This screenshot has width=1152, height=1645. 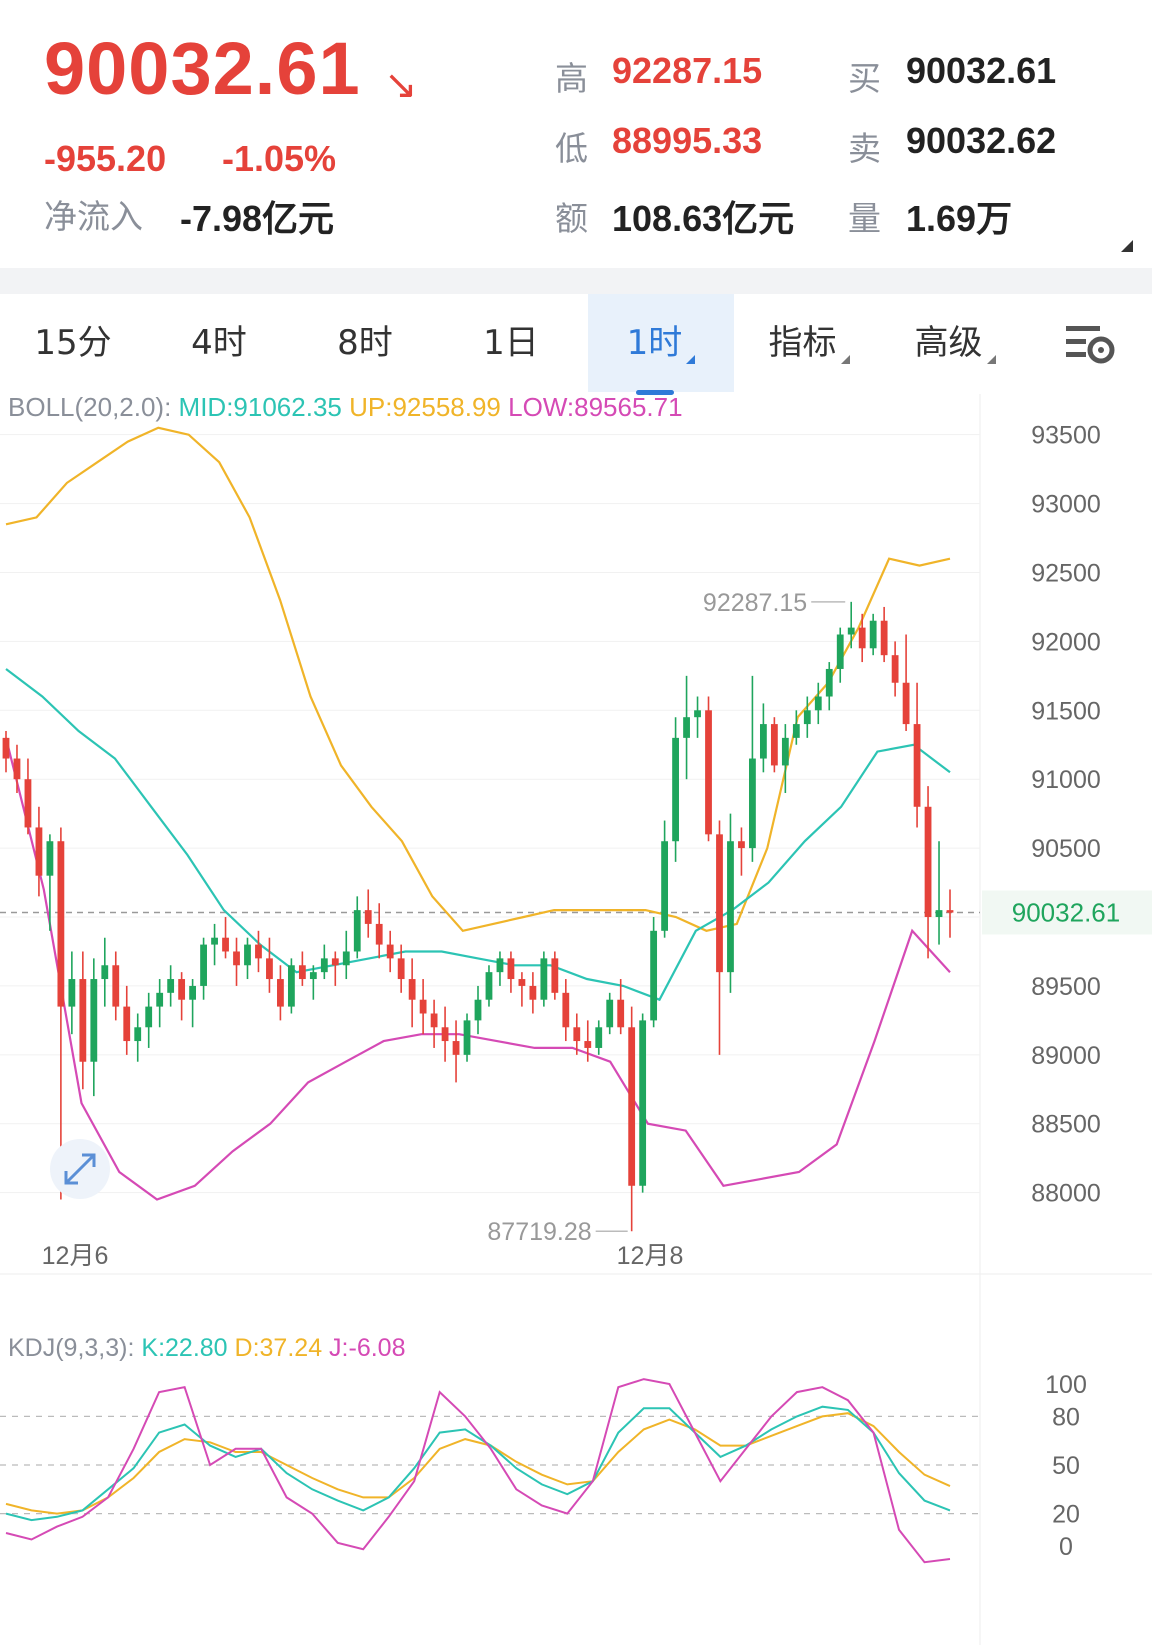 I want to click on high-marker-label: 92287.15, so click(x=755, y=603).